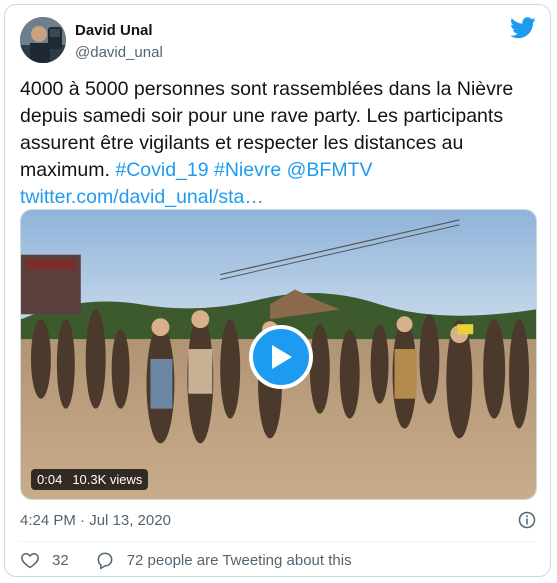 The width and height of the screenshot is (557, 583). I want to click on play-button, so click(281, 357).